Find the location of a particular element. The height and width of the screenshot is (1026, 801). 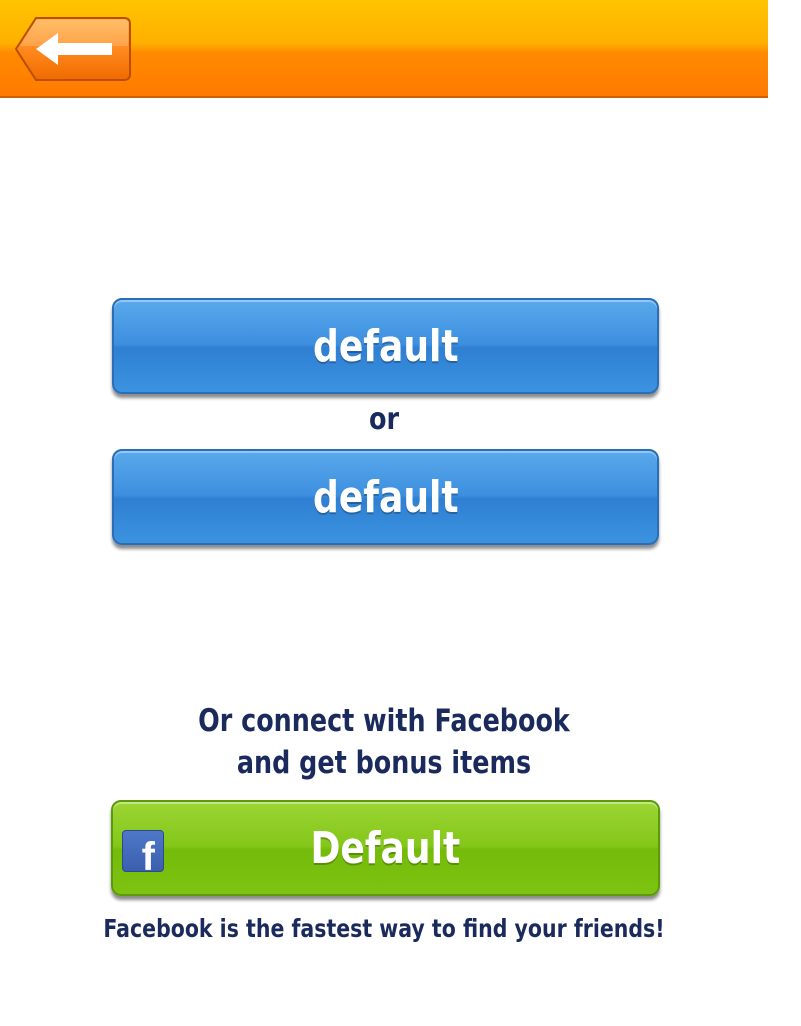

facebook-icon: f is located at coordinates (143, 851).